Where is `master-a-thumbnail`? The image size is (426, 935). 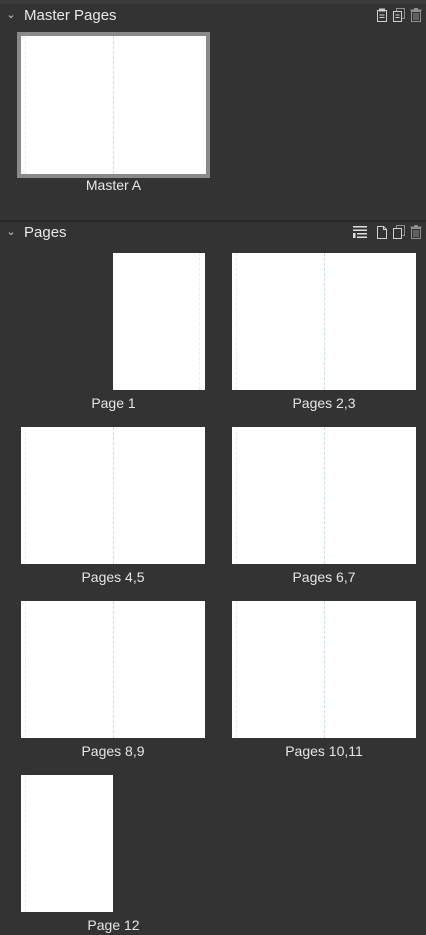
master-a-thumbnail is located at coordinates (113, 105).